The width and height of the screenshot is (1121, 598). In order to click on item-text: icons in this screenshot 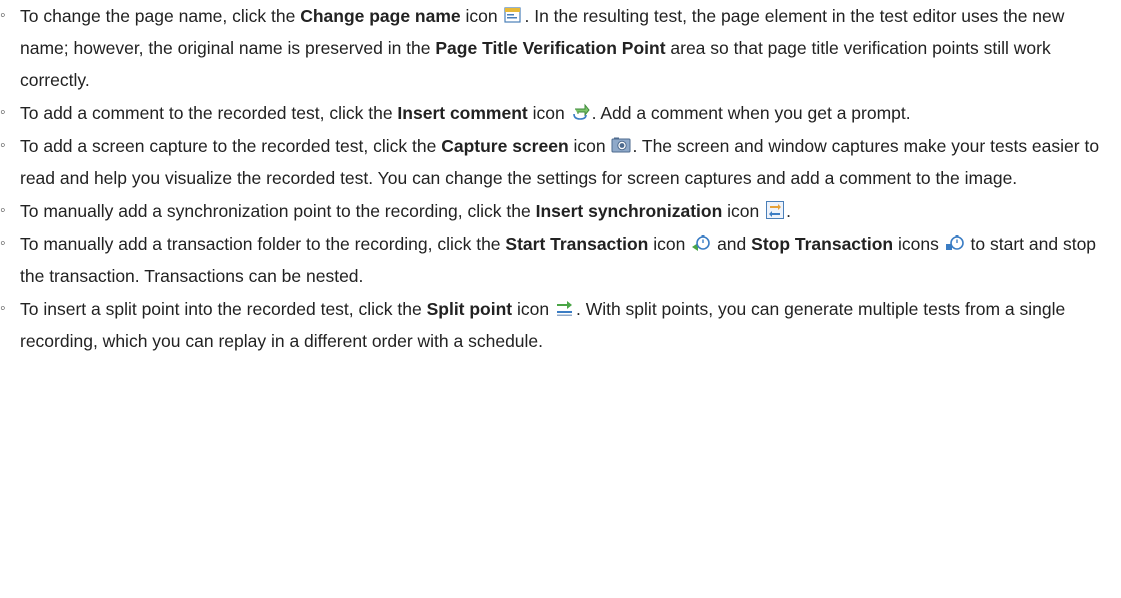, I will do `click(918, 244)`.